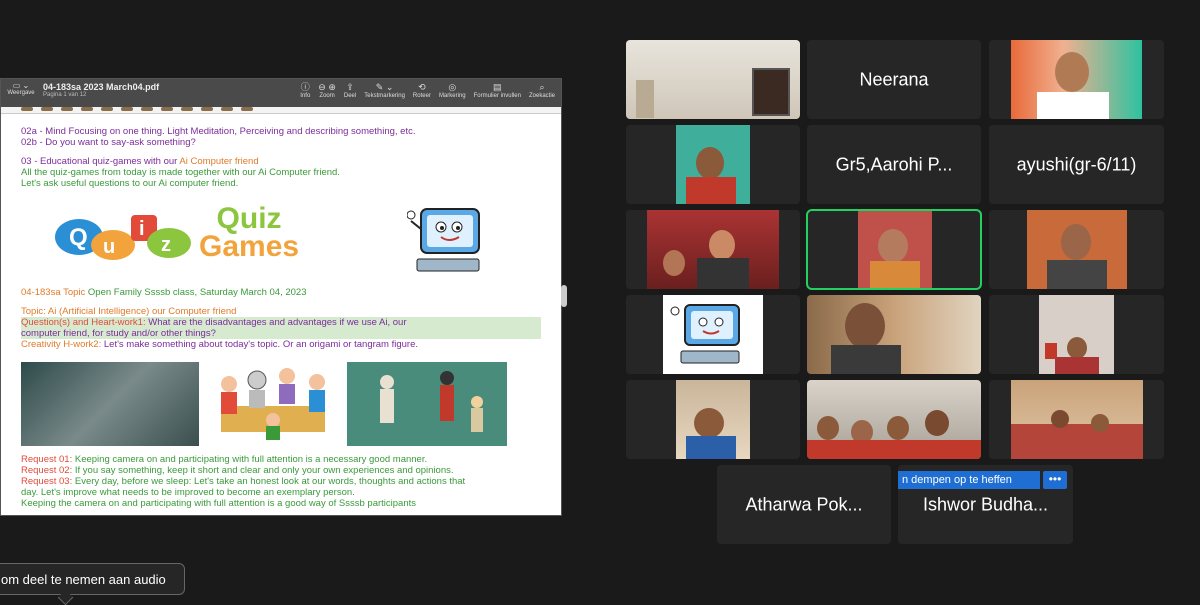 This screenshot has width=1200, height=605. I want to click on computer-mascot-image, so click(451, 239).